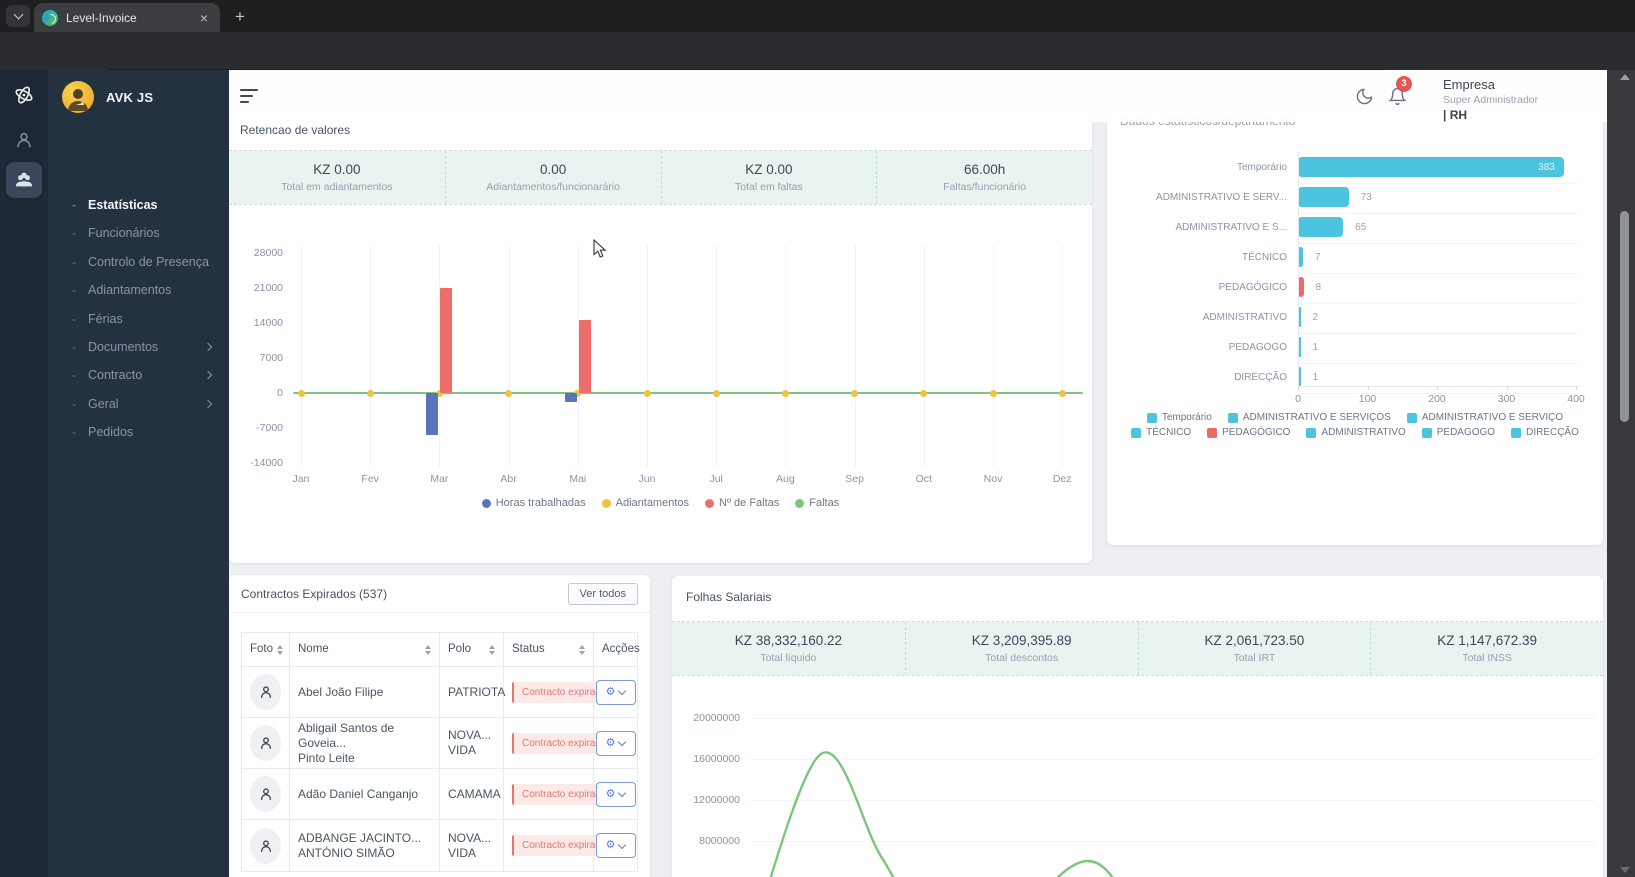  I want to click on stat-cell-total-inss: KZ 1,147,672.39 Total INSS, so click(1486, 648).